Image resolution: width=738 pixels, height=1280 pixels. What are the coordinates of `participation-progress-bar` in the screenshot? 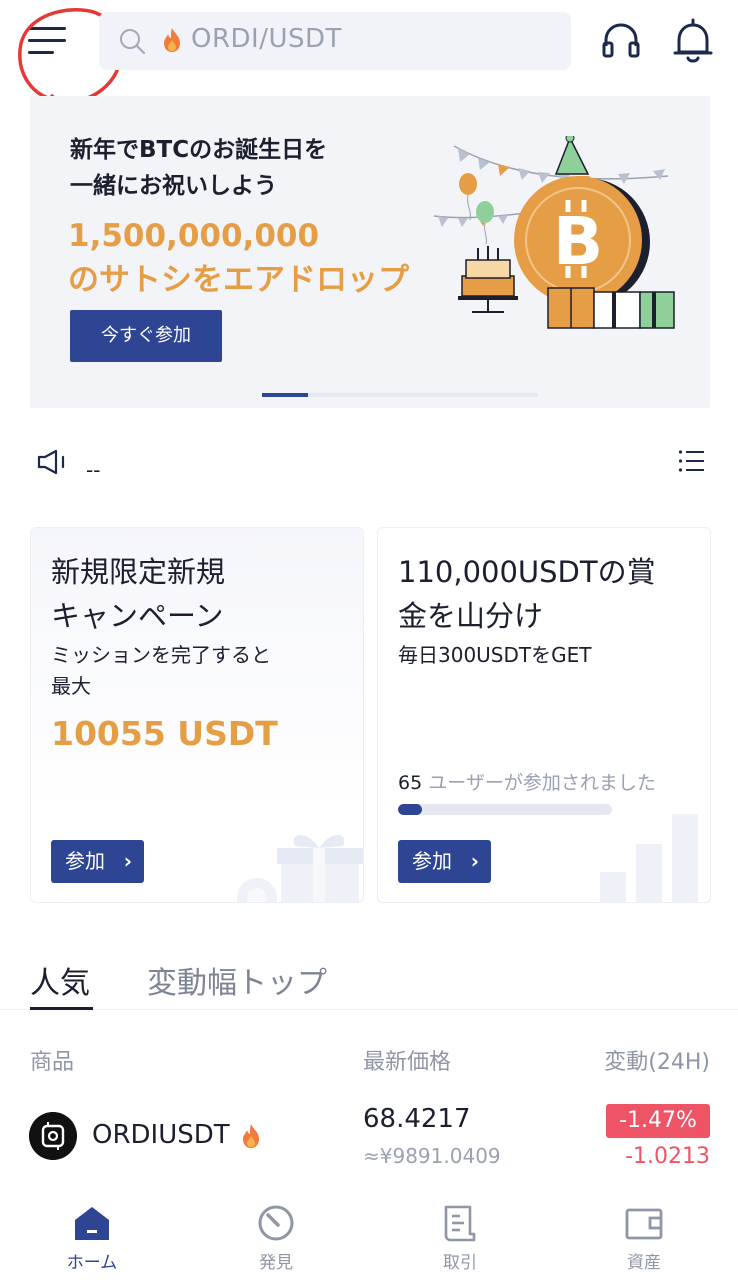 It's located at (505, 809).